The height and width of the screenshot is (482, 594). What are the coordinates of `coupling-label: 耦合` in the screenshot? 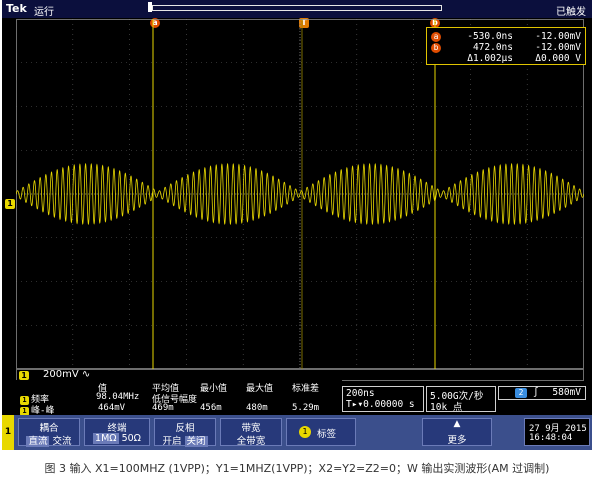 It's located at (49, 428).